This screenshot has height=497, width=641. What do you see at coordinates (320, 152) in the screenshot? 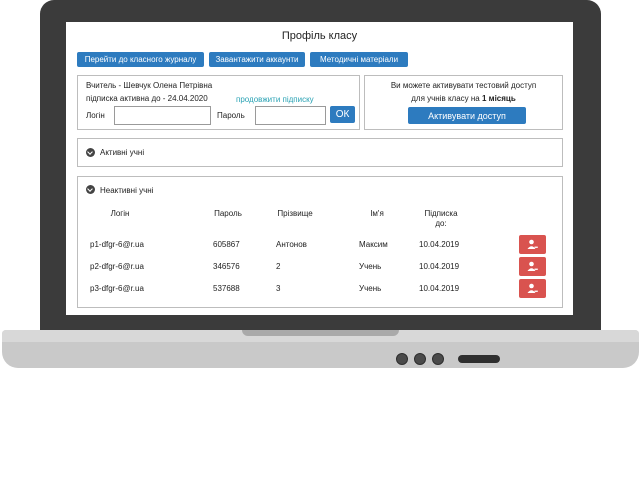
I see `active-students-section: Активні учні` at bounding box center [320, 152].